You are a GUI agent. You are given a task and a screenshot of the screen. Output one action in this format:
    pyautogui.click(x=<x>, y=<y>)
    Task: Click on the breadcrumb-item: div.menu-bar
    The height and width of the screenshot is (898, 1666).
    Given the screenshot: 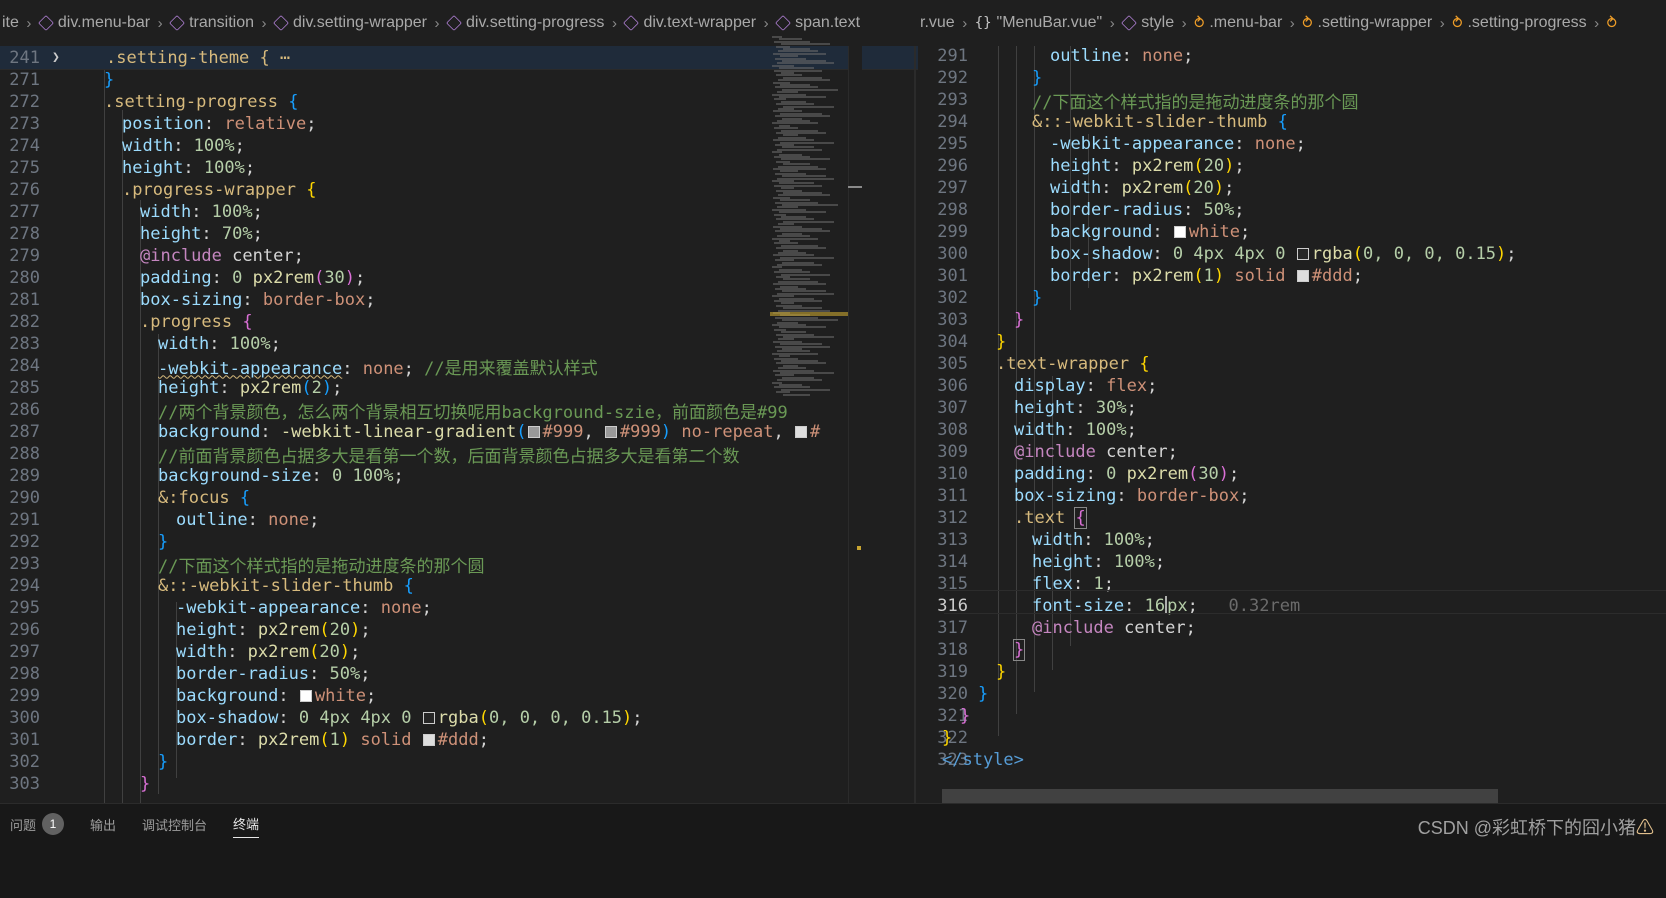 What is the action you would take?
    pyautogui.click(x=94, y=23)
    